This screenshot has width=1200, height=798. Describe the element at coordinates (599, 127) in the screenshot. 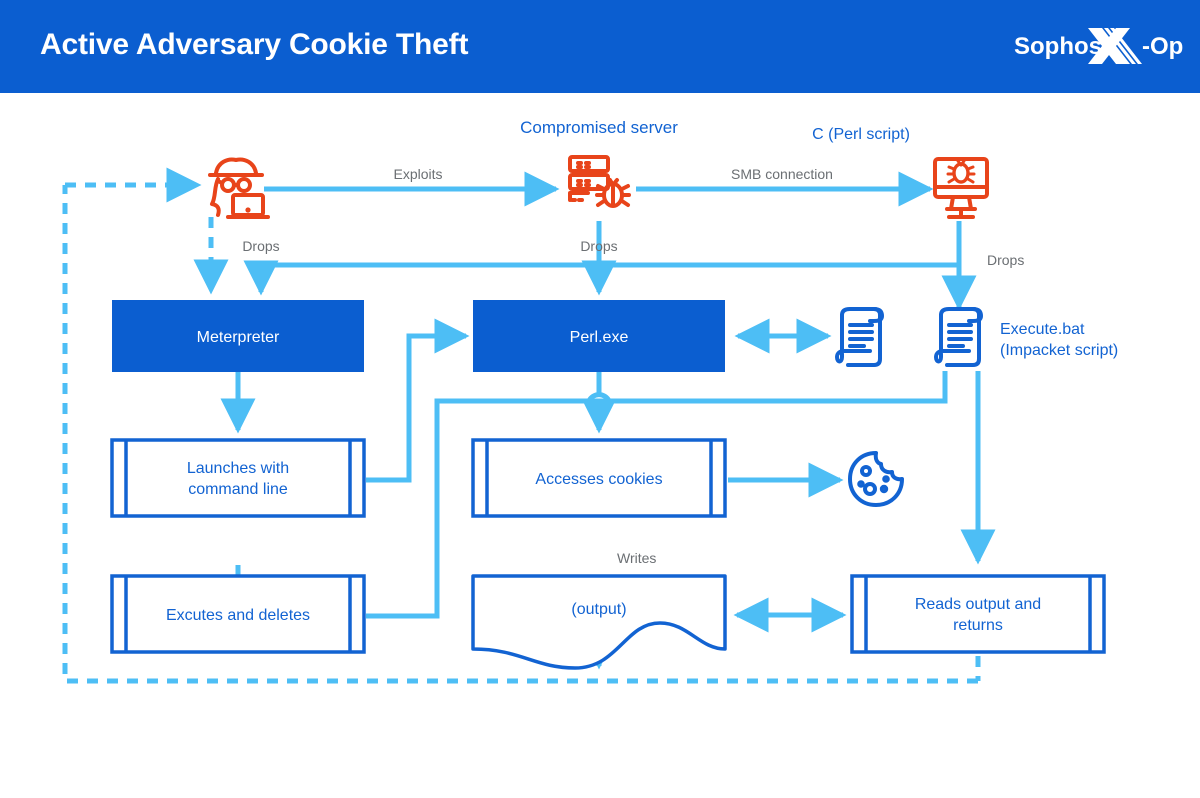

I see `label-compromised-server: Compromised server` at that location.